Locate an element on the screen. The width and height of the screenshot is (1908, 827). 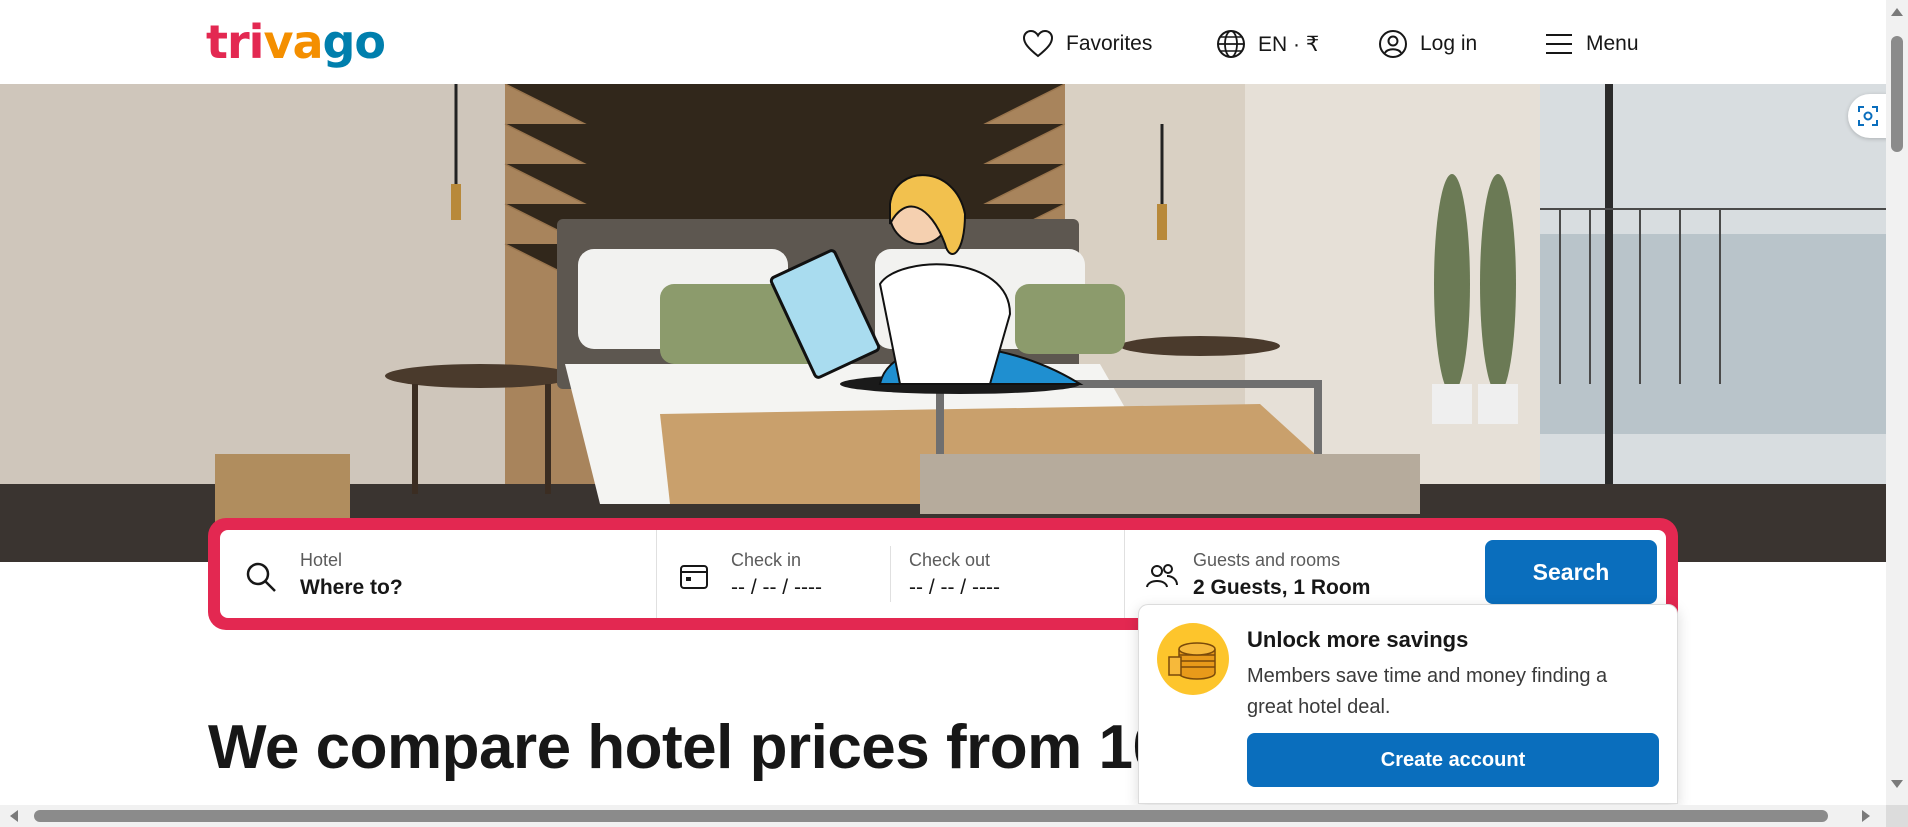
menu-button: Menu is located at coordinates (1591, 44).